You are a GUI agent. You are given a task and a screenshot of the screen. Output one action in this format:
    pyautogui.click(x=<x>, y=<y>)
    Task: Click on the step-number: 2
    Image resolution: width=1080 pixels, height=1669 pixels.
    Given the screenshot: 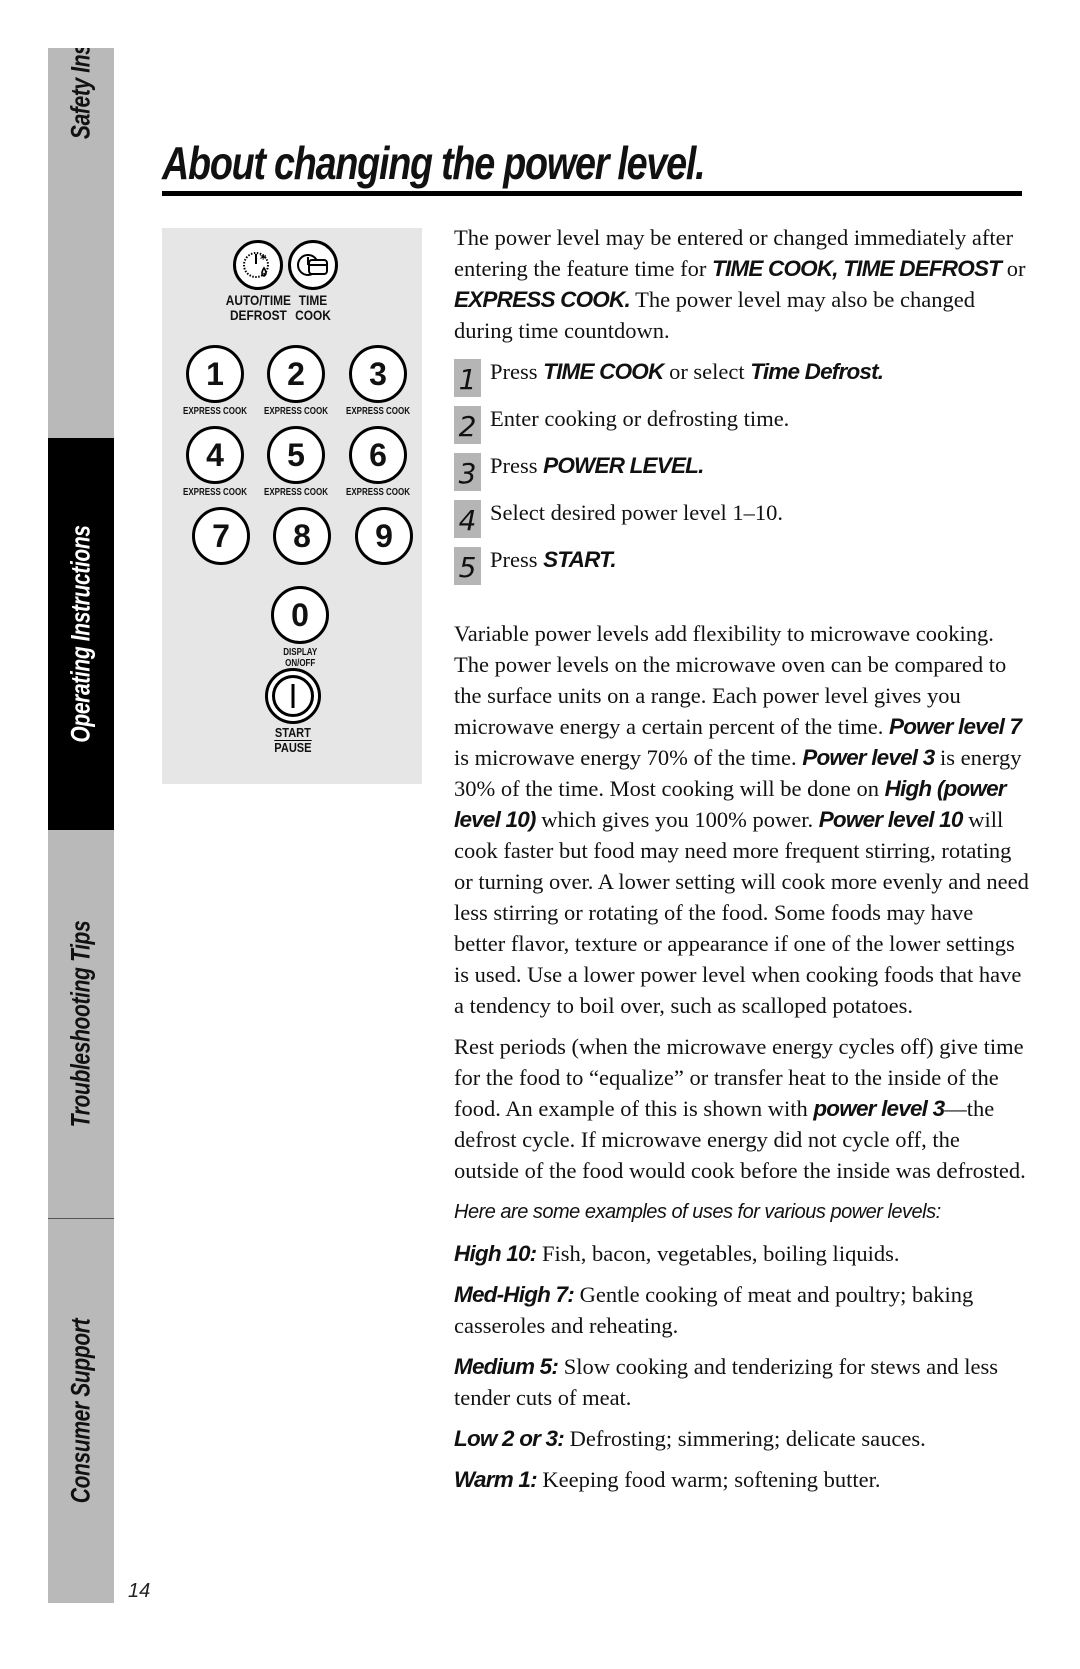 What is the action you would take?
    pyautogui.click(x=467, y=425)
    